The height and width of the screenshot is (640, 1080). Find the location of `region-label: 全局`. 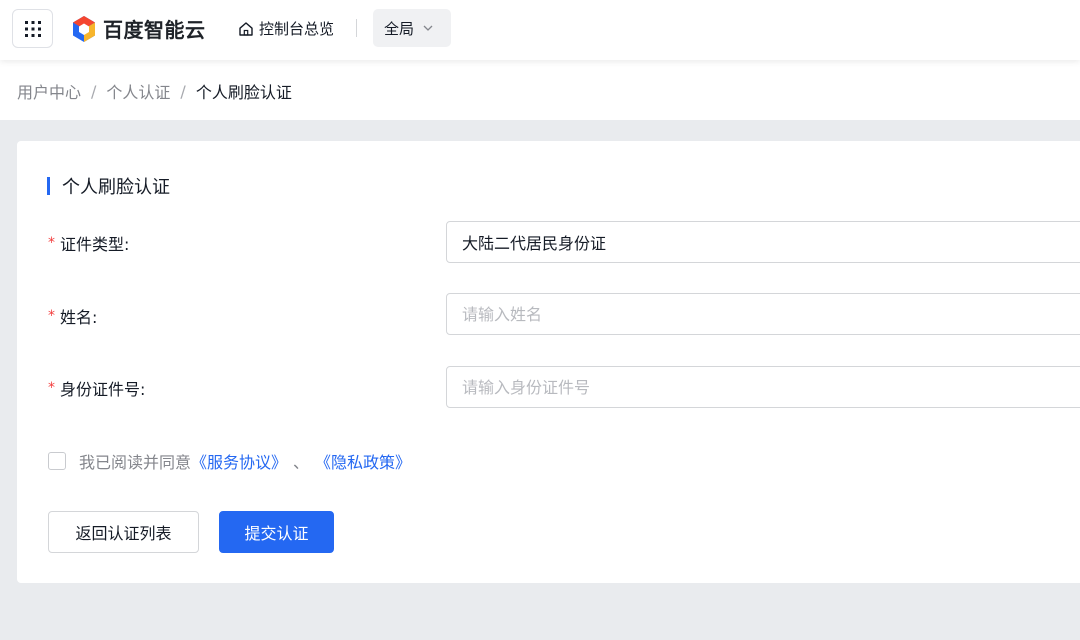

region-label: 全局 is located at coordinates (399, 28).